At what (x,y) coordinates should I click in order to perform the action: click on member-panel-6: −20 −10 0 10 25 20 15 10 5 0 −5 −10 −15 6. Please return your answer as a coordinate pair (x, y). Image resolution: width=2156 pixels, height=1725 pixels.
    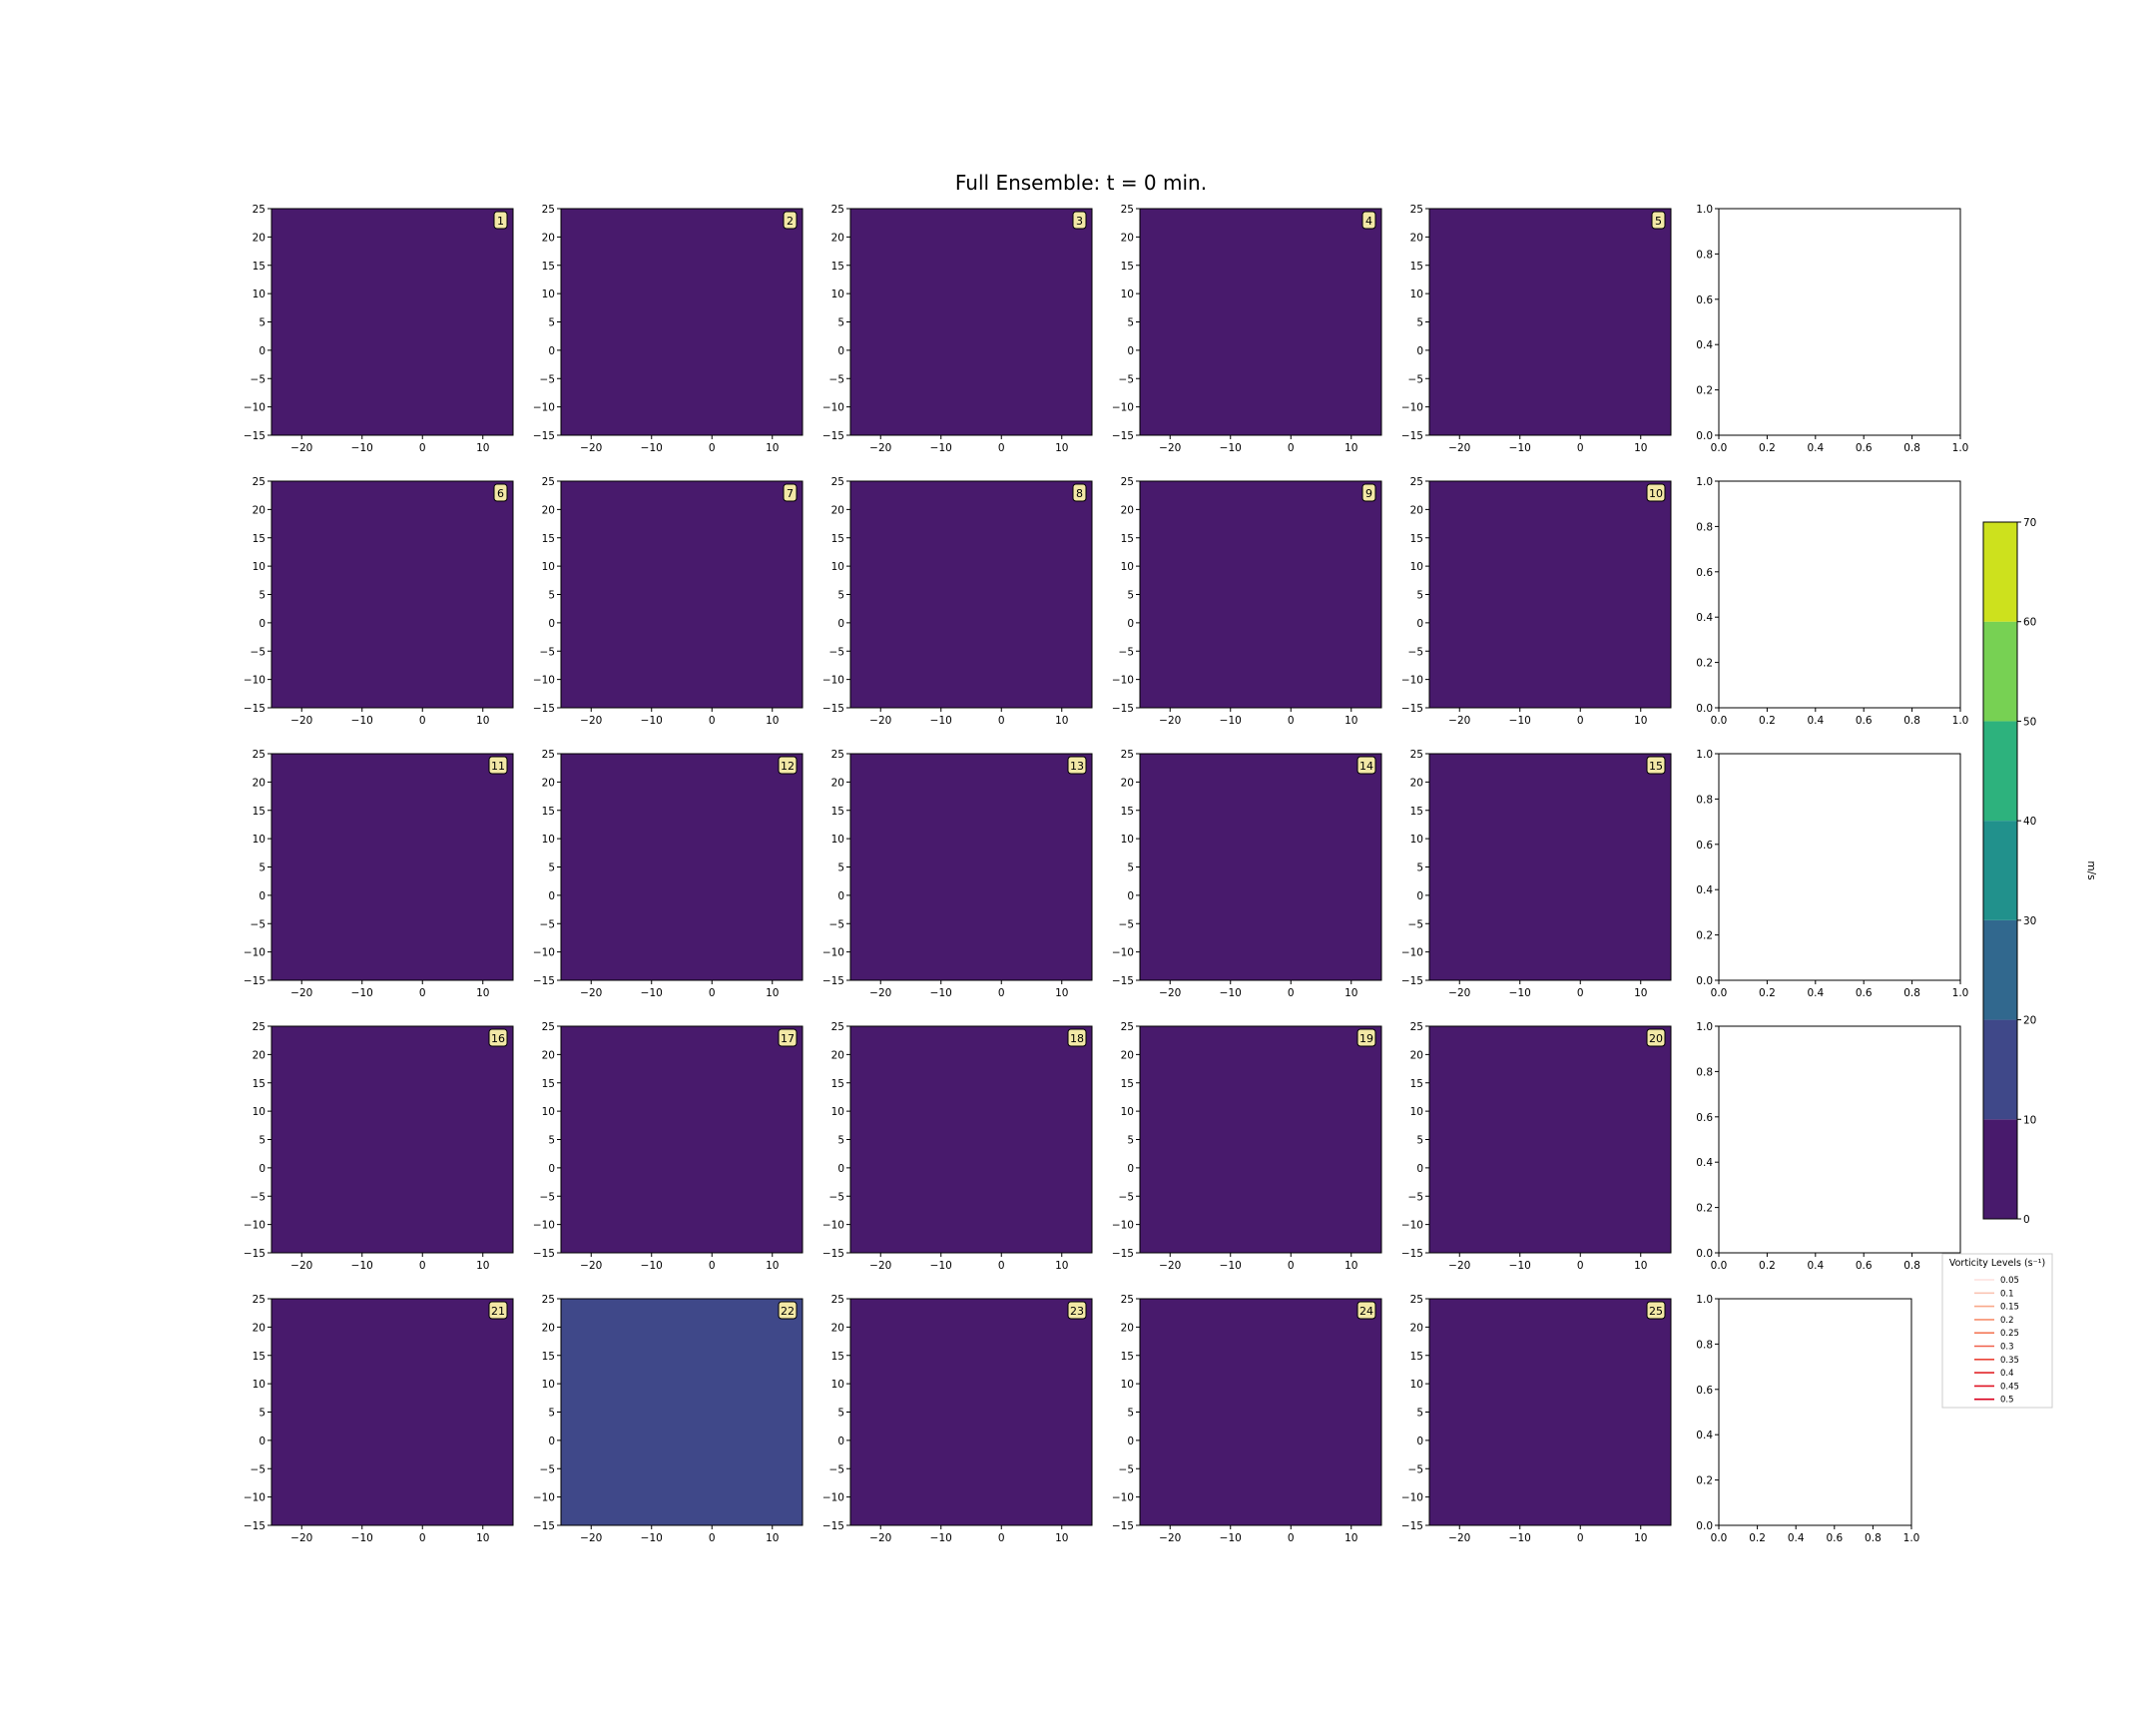
    Looking at the image, I should click on (379, 601).